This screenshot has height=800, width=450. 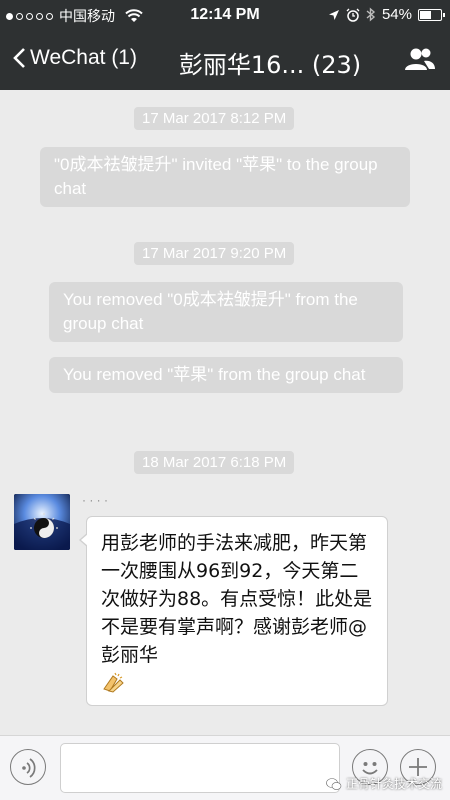 What do you see at coordinates (214, 253) in the screenshot?
I see `timestamp: 17 Mar 2017 9:20 PM` at bounding box center [214, 253].